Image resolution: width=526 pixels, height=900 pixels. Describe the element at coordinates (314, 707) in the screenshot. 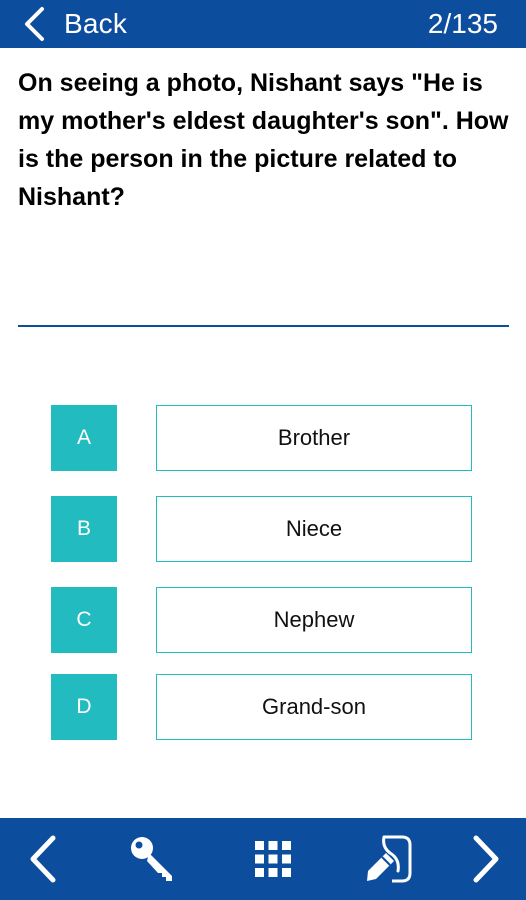

I see `option-d-answer-button: Grand-son` at that location.